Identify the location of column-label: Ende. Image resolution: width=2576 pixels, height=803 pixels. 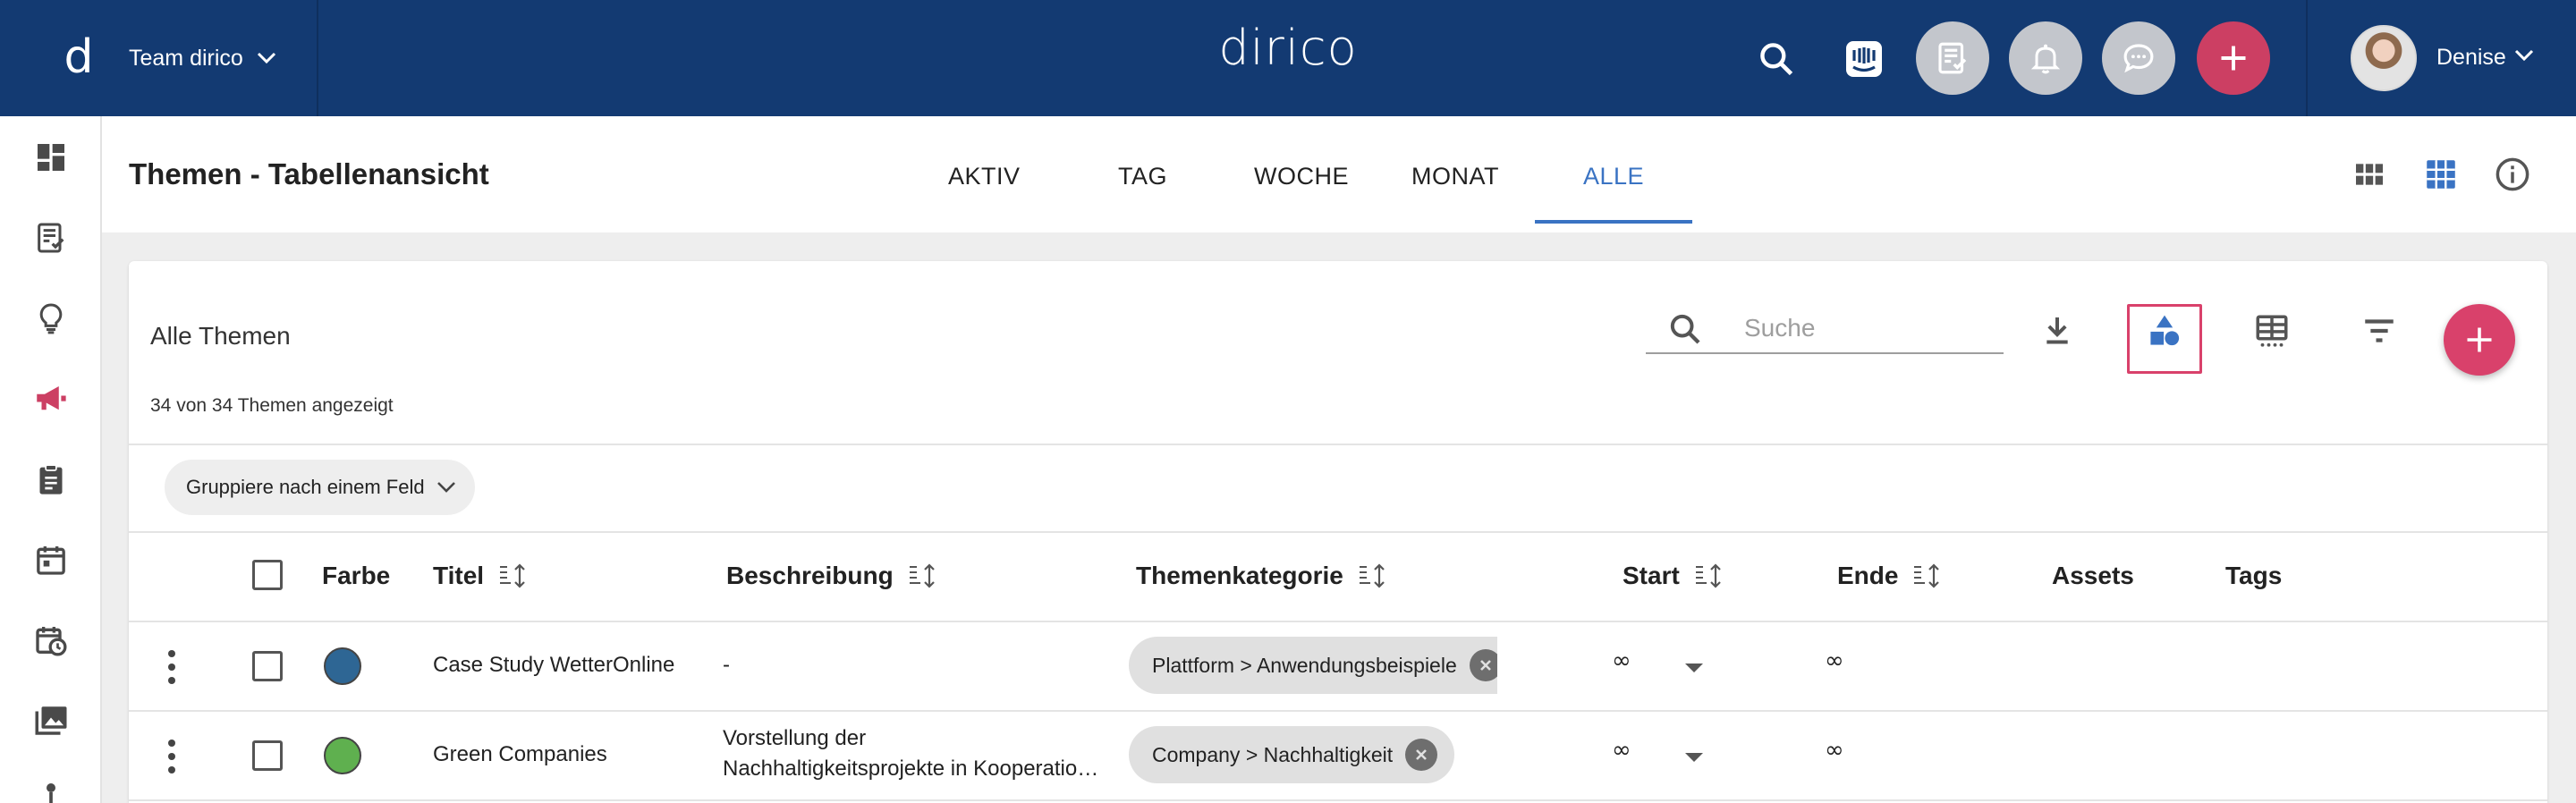
(1868, 575).